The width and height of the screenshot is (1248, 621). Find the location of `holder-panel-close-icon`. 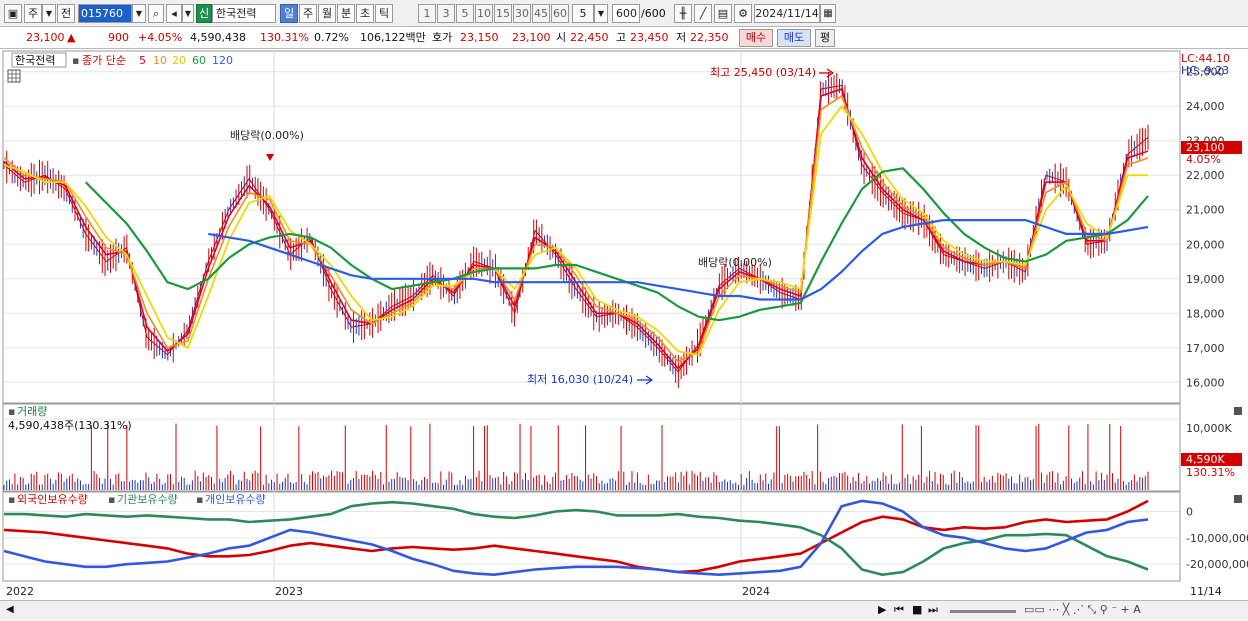

holder-panel-close-icon is located at coordinates (1238, 499).